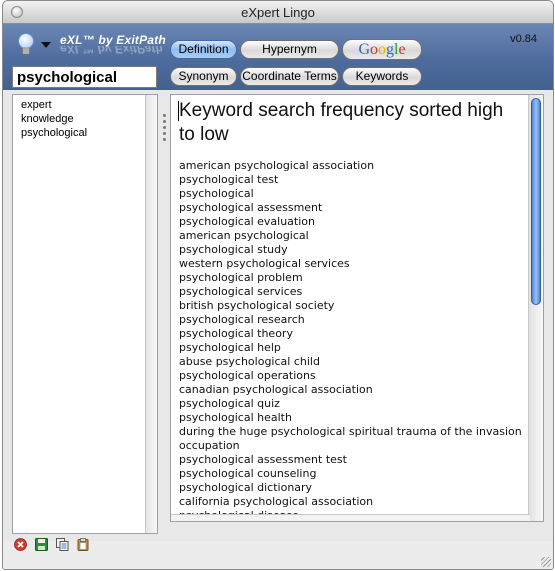 This screenshot has height=571, width=555. I want to click on google-letter: G, so click(364, 49).